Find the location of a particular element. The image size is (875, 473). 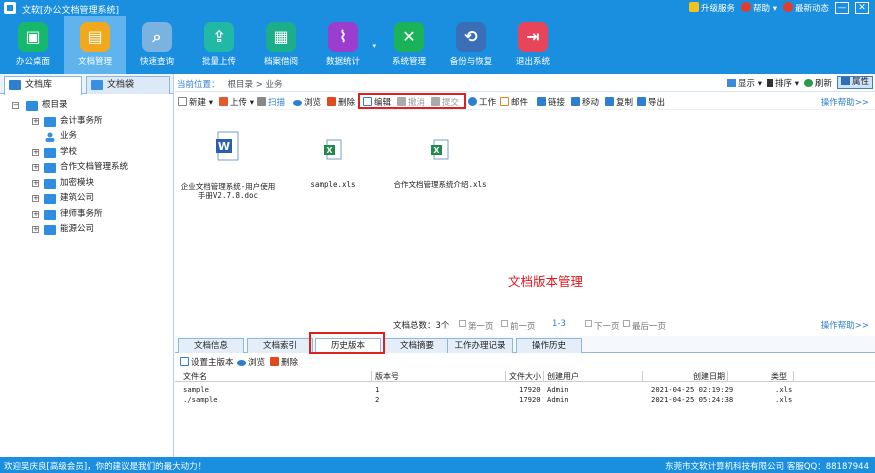

tab-work-record: 工作办理记录 is located at coordinates (480, 345).